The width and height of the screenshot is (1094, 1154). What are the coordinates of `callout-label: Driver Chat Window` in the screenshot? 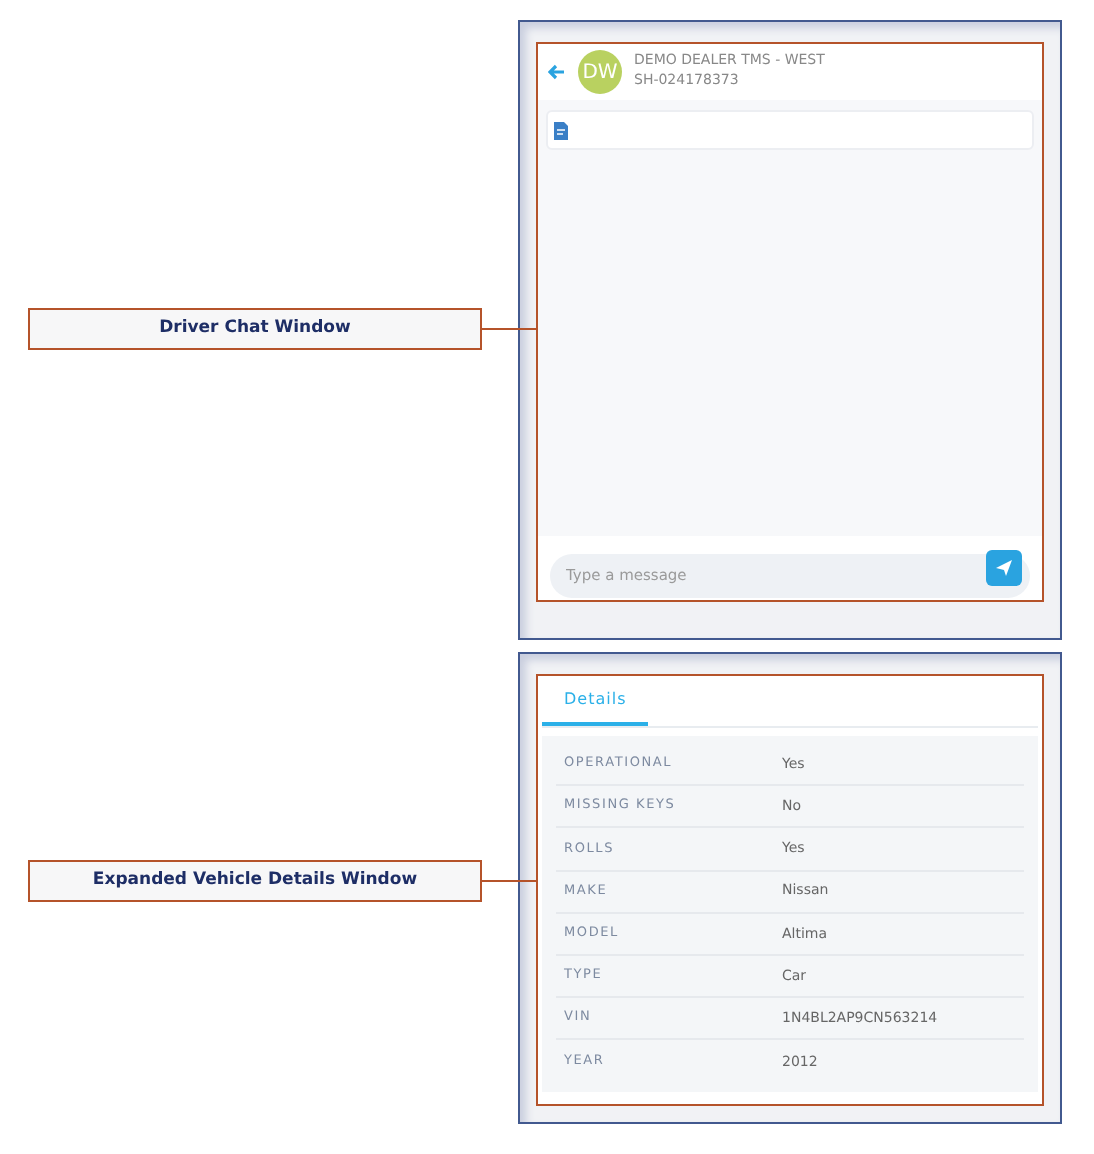 It's located at (255, 329).